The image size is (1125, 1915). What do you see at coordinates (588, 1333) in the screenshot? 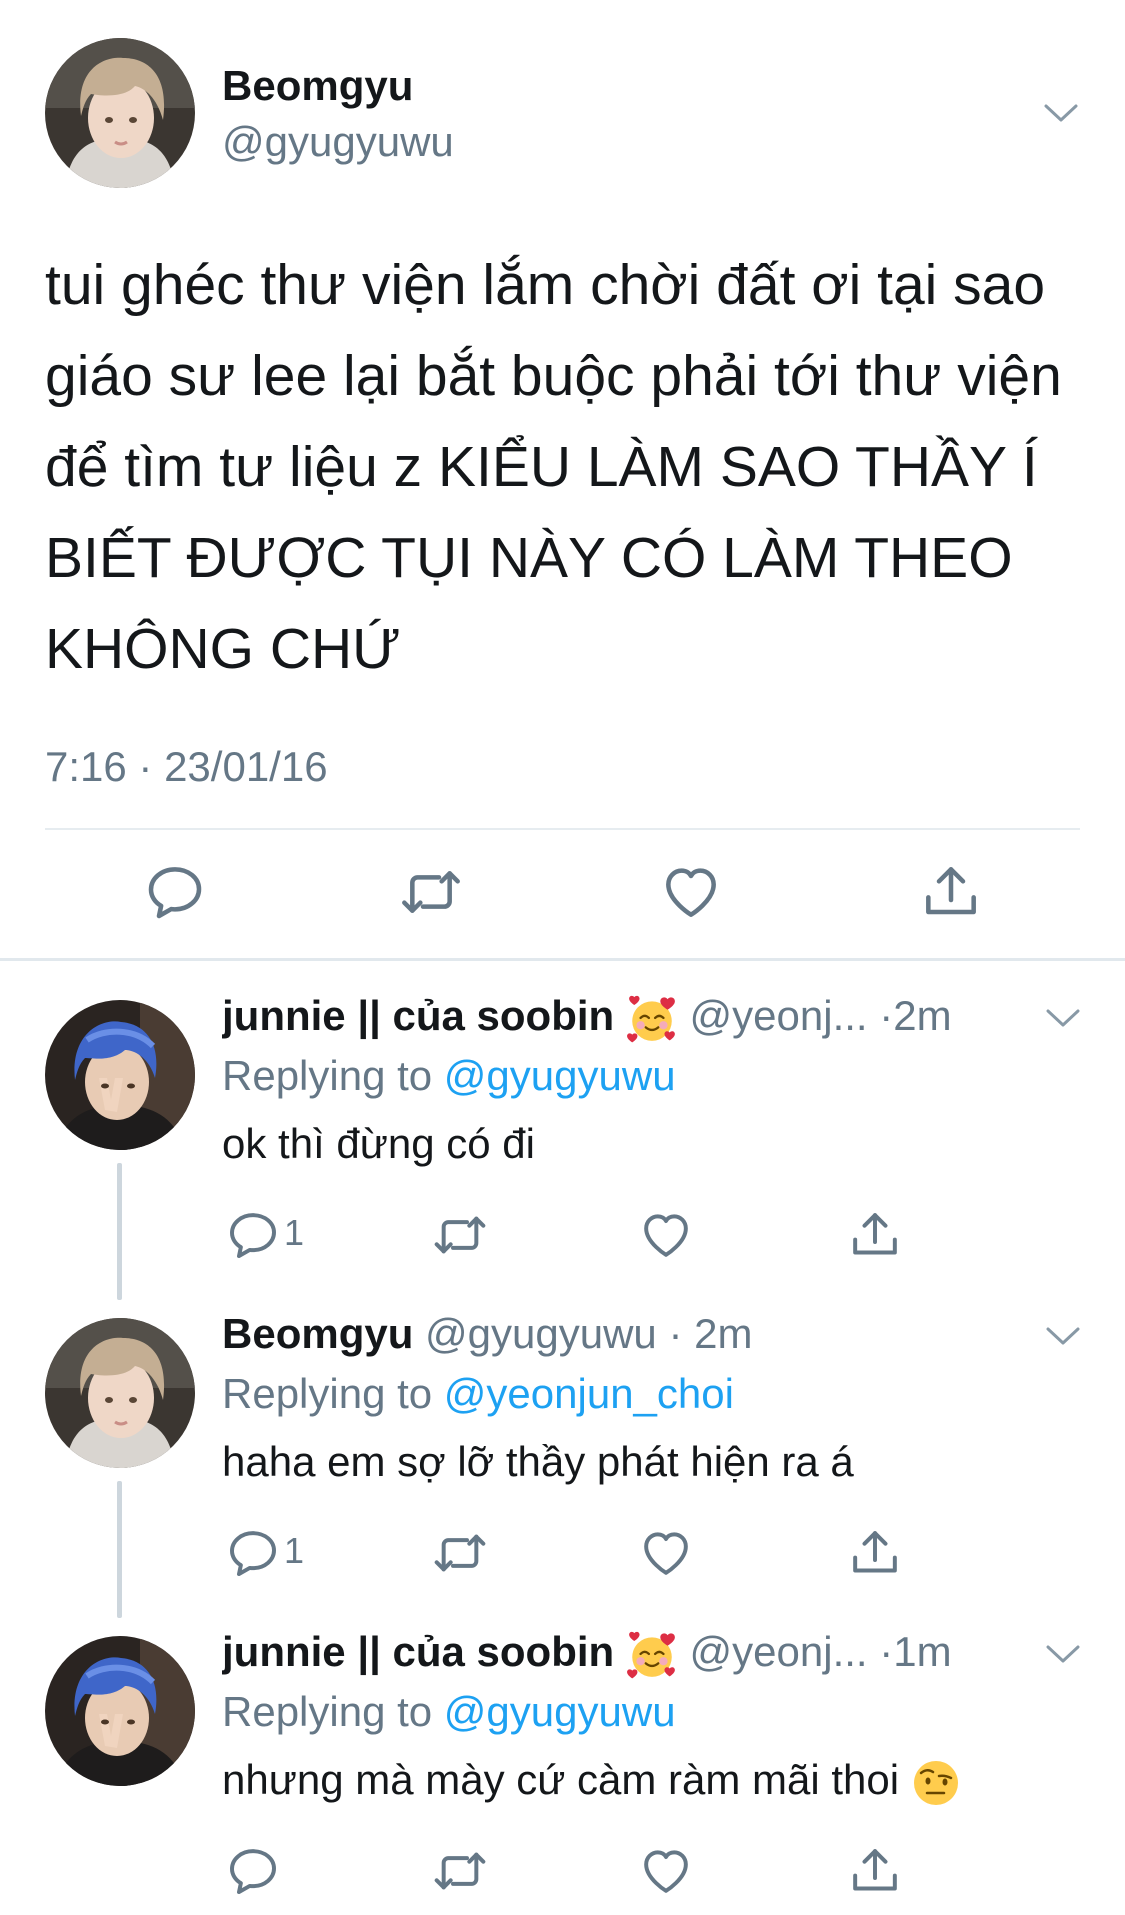
I see `author-handle-time: @gyugyuwu · 2m` at bounding box center [588, 1333].